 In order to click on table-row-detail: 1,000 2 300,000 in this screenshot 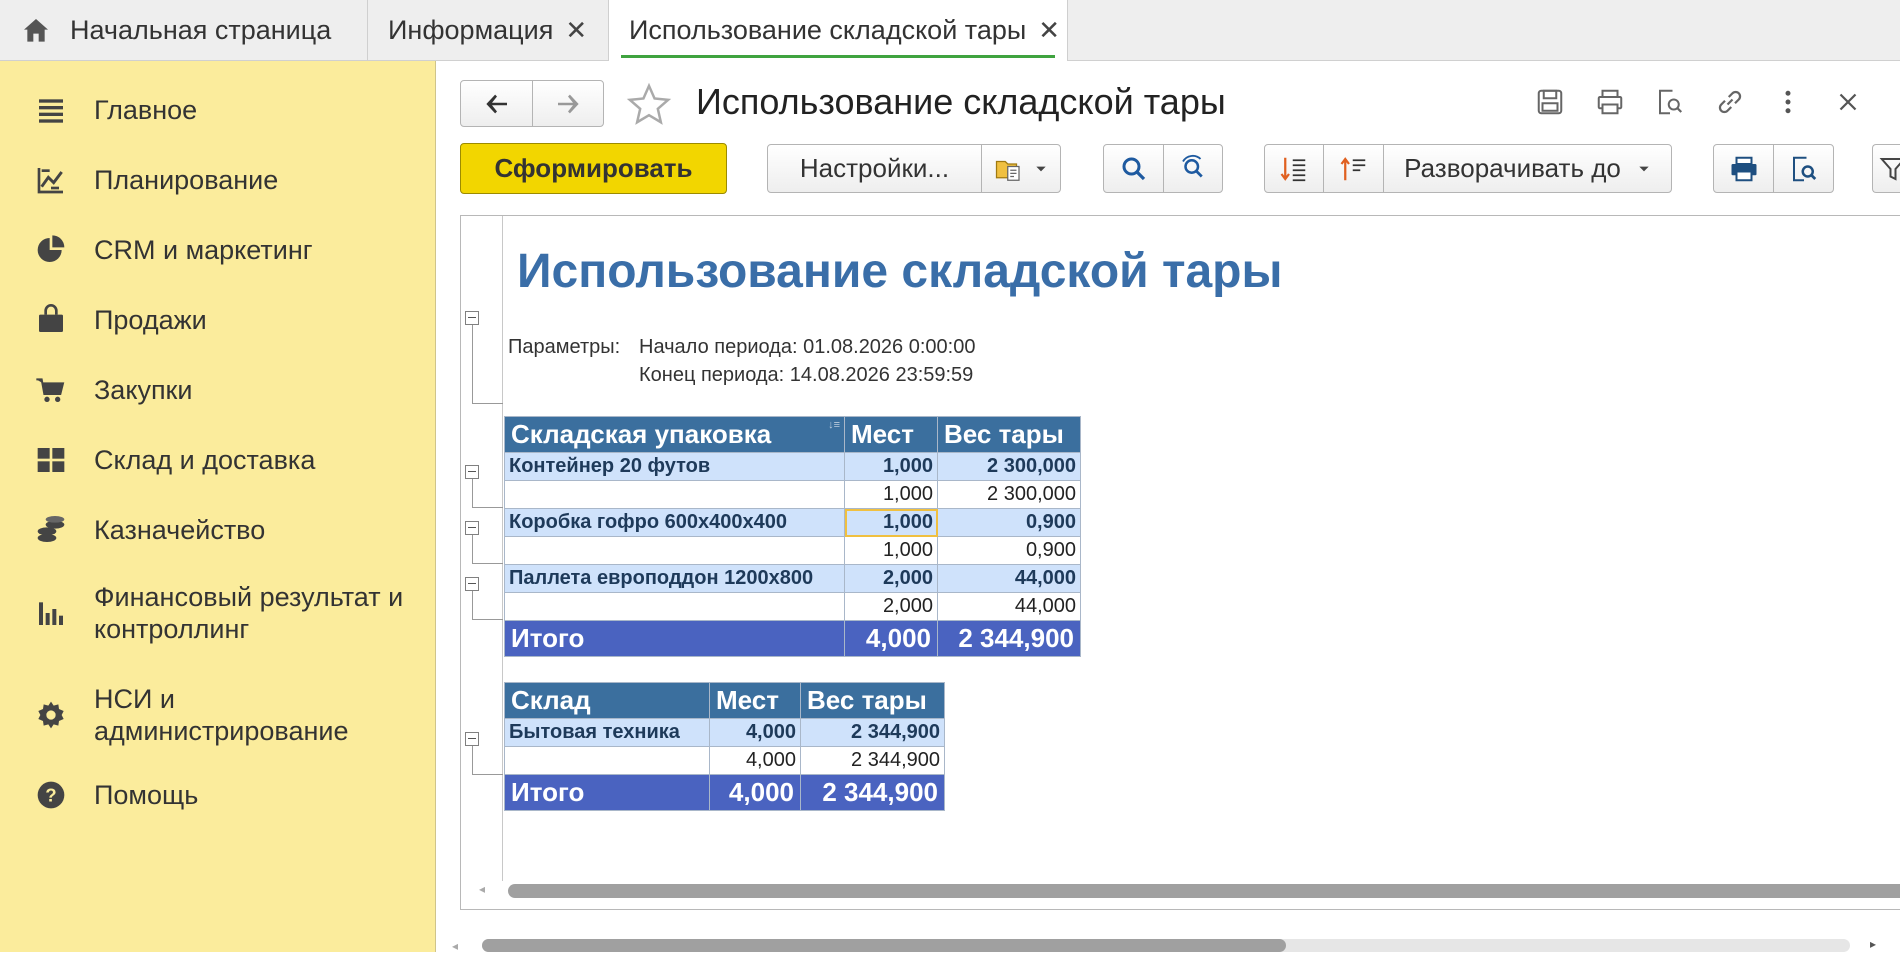, I will do `click(793, 495)`.